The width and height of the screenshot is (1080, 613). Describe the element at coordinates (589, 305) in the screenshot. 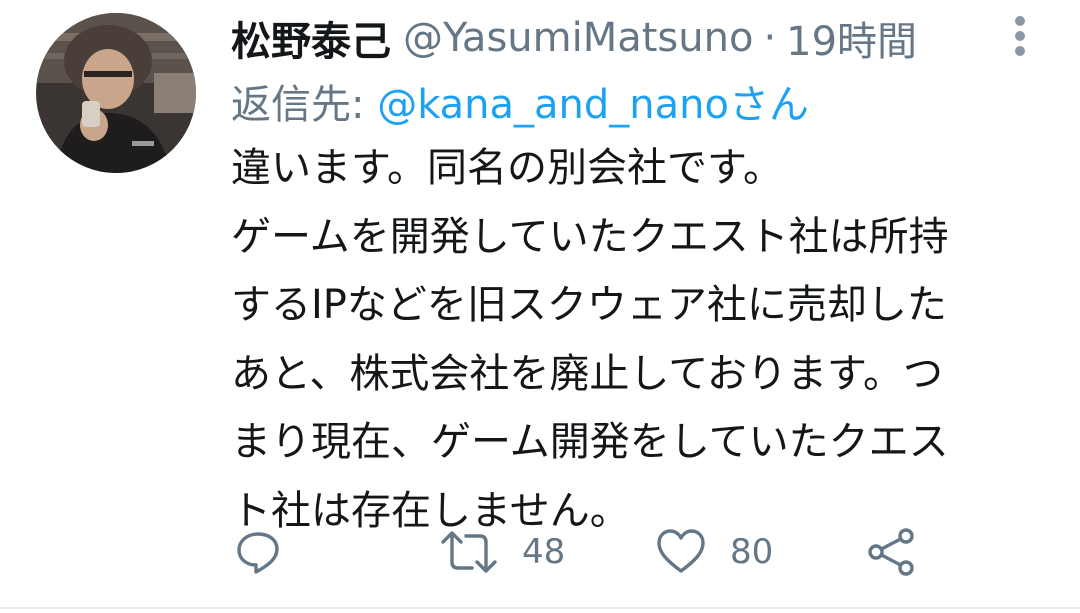

I see `tweet-body-line: するIPなどを旧スクウェア社に売却した` at that location.